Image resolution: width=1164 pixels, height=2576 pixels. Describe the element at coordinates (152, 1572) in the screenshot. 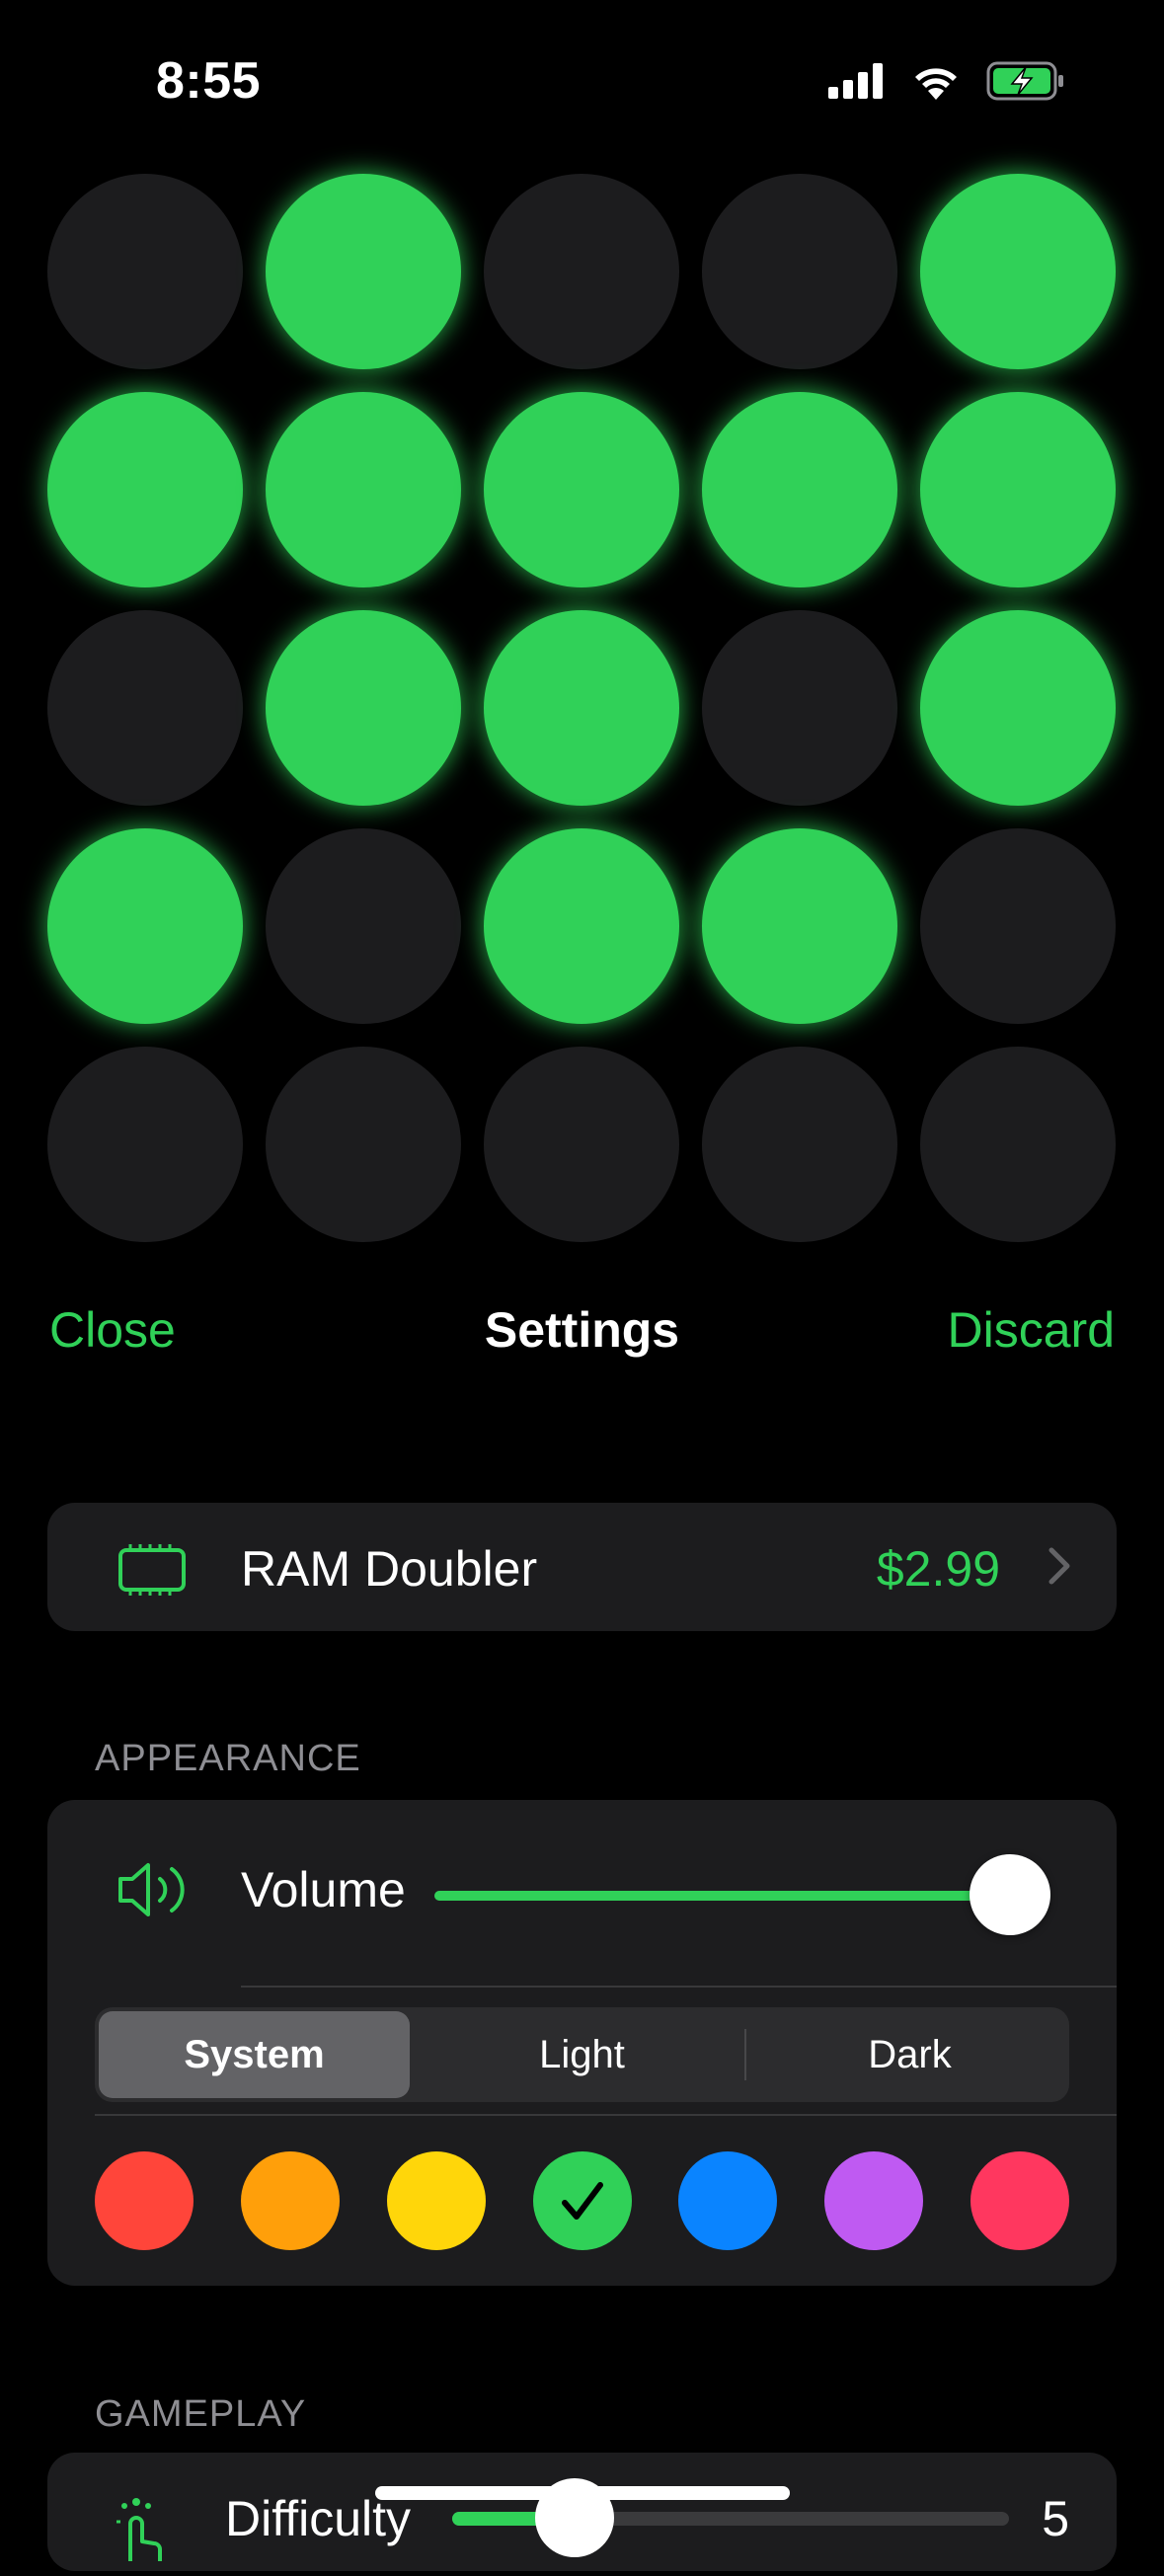

I see `memory-chip-icon` at that location.